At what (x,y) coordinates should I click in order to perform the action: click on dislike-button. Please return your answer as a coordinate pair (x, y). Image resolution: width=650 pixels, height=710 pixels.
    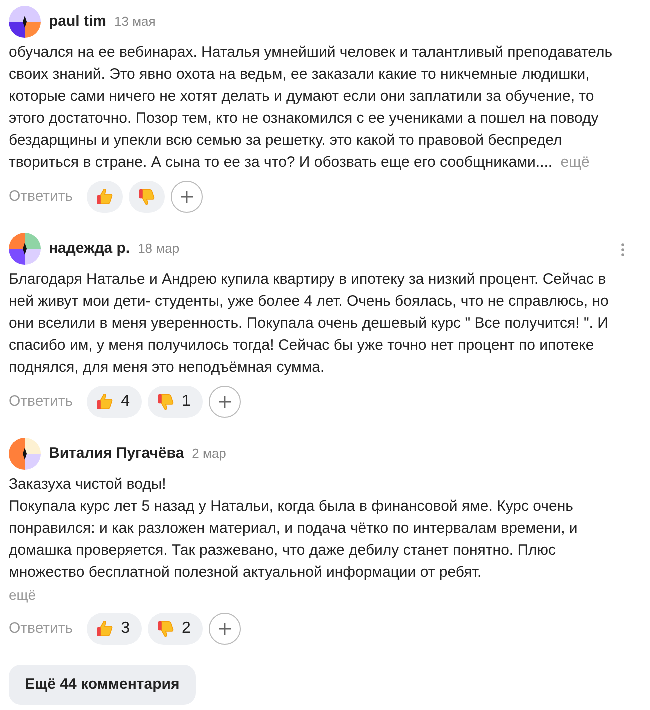
    Looking at the image, I should click on (147, 197).